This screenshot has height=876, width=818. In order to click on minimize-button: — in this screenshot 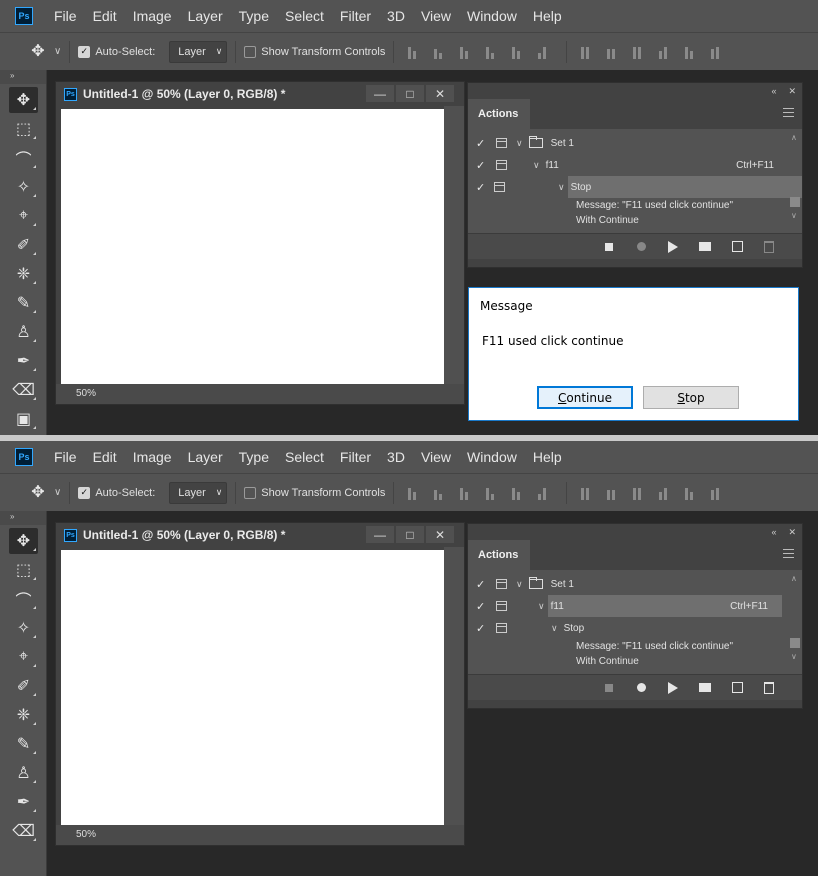, I will do `click(380, 534)`.